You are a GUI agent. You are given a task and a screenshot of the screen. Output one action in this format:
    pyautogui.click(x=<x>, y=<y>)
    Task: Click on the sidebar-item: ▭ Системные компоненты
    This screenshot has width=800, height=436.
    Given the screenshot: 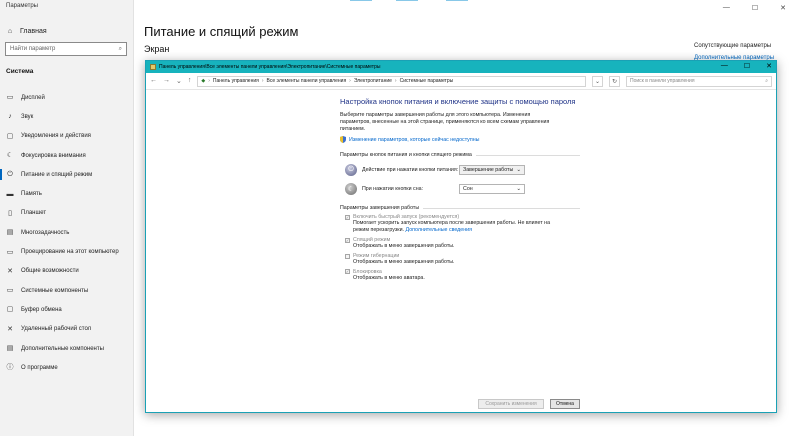 What is the action you would take?
    pyautogui.click(x=67, y=290)
    